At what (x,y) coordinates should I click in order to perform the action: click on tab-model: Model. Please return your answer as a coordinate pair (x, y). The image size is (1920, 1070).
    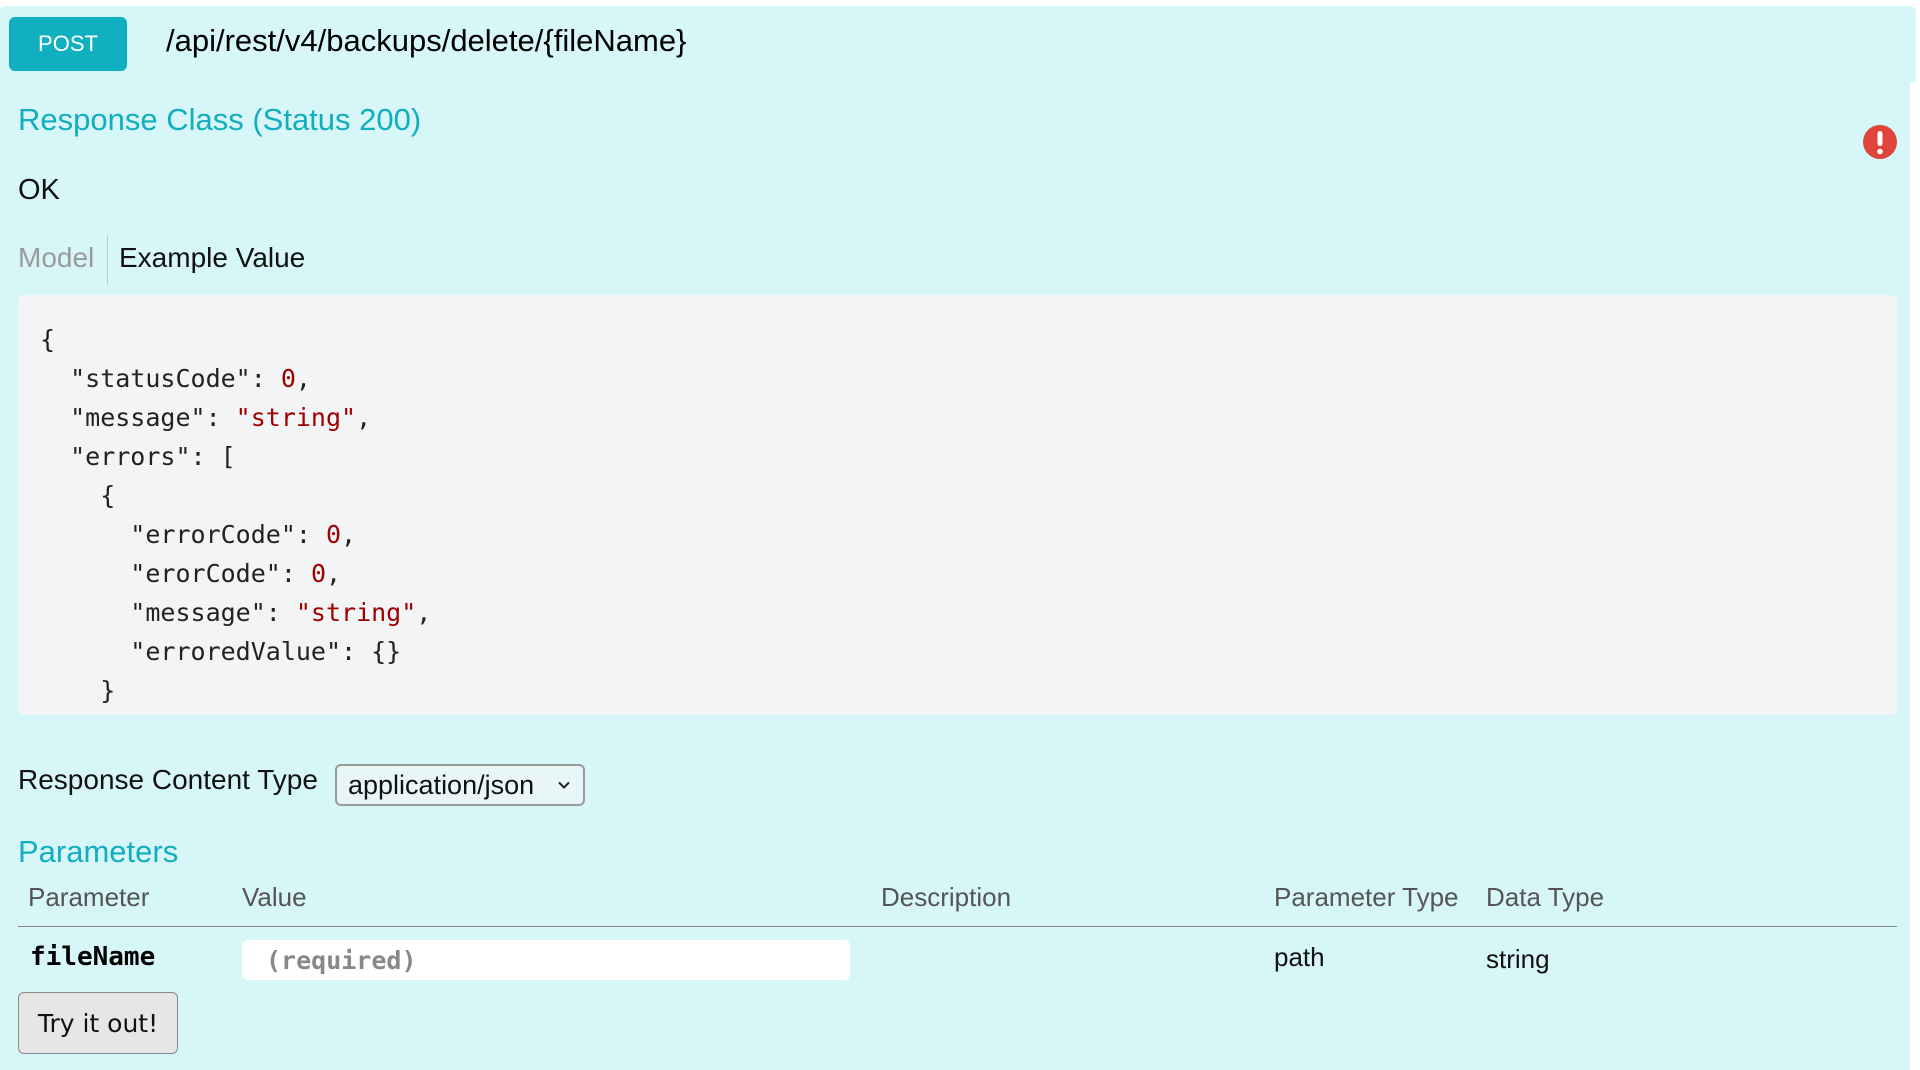
    Looking at the image, I should click on (56, 258).